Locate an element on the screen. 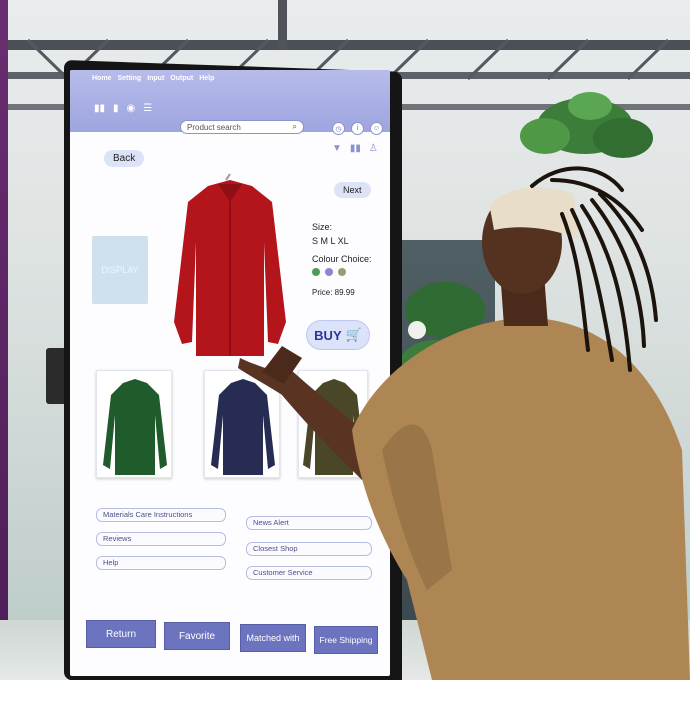 The height and width of the screenshot is (711, 690). menu-setting: Setting is located at coordinates (129, 78).